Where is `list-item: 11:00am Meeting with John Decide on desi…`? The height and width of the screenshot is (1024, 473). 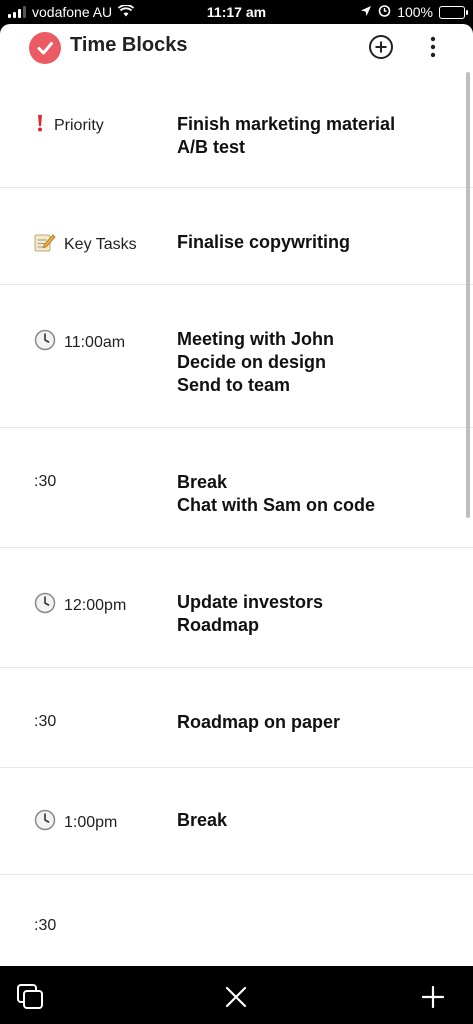
list-item: 11:00am Meeting with John Decide on desi… is located at coordinates (236, 356).